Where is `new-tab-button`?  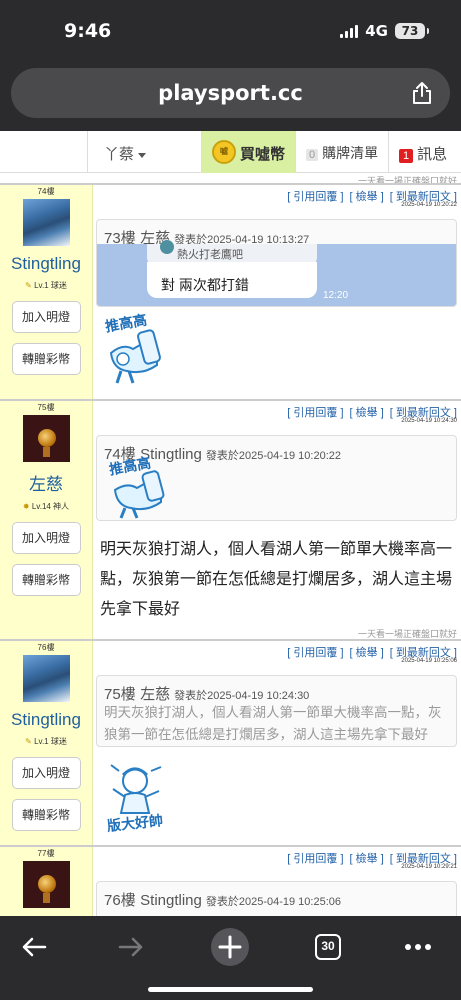
new-tab-button is located at coordinates (230, 947).